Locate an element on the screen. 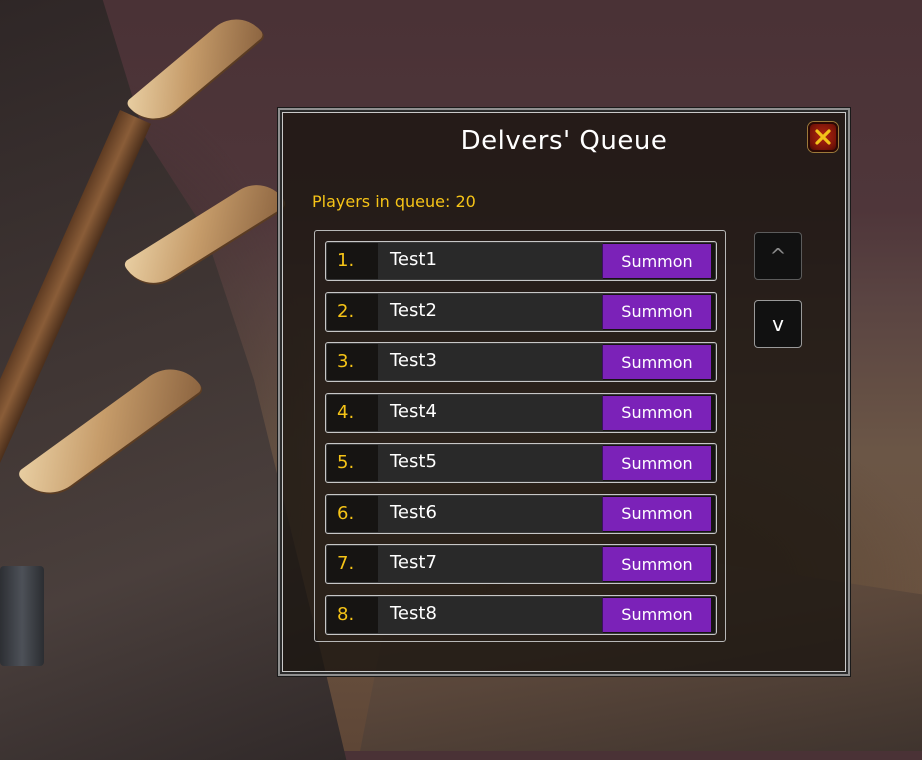 This screenshot has height=760, width=922. close-icon is located at coordinates (823, 137).